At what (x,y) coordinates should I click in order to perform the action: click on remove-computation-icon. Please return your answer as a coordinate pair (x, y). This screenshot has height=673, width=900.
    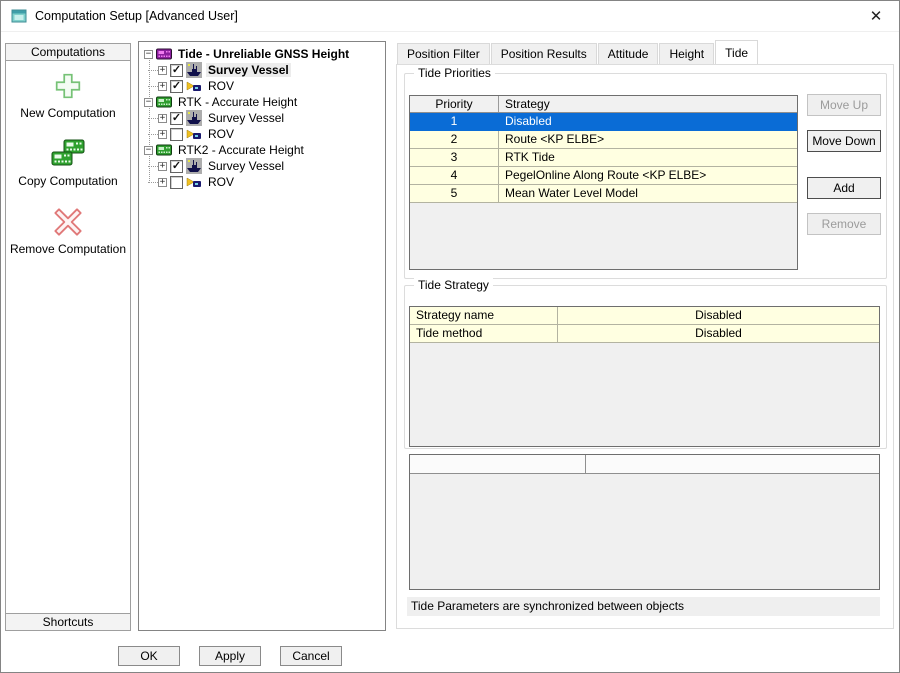
    Looking at the image, I should click on (68, 222).